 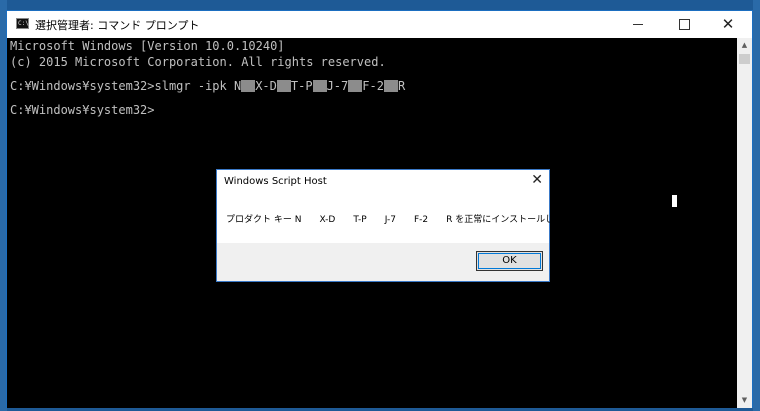 I want to click on command-seg3: J-7, so click(x=337, y=86).